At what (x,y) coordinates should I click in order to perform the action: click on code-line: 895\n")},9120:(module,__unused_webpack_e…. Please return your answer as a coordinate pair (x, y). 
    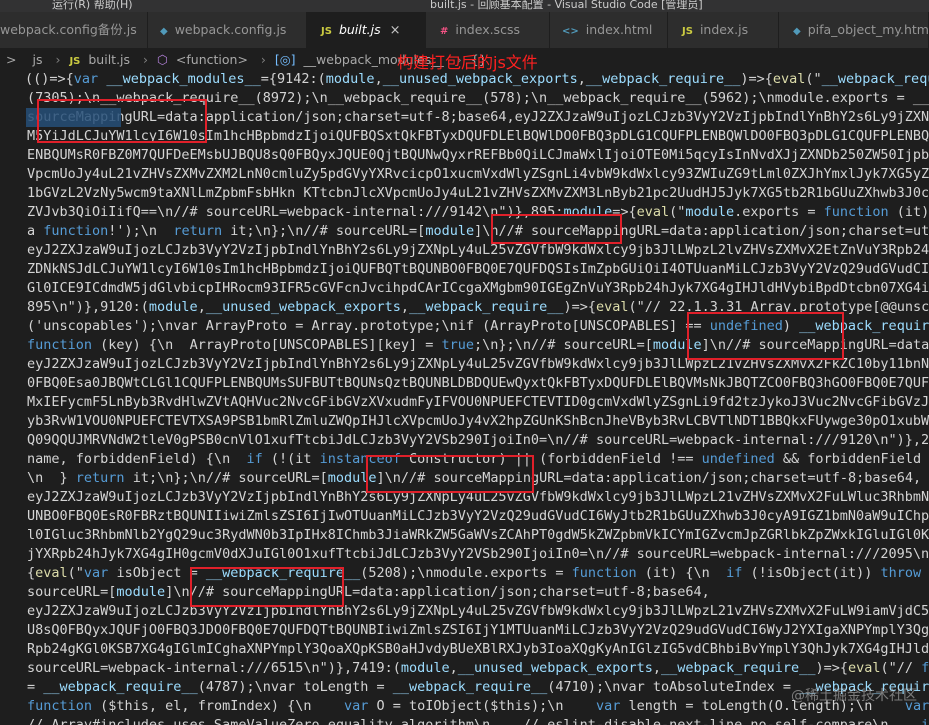
    Looking at the image, I should click on (464, 307).